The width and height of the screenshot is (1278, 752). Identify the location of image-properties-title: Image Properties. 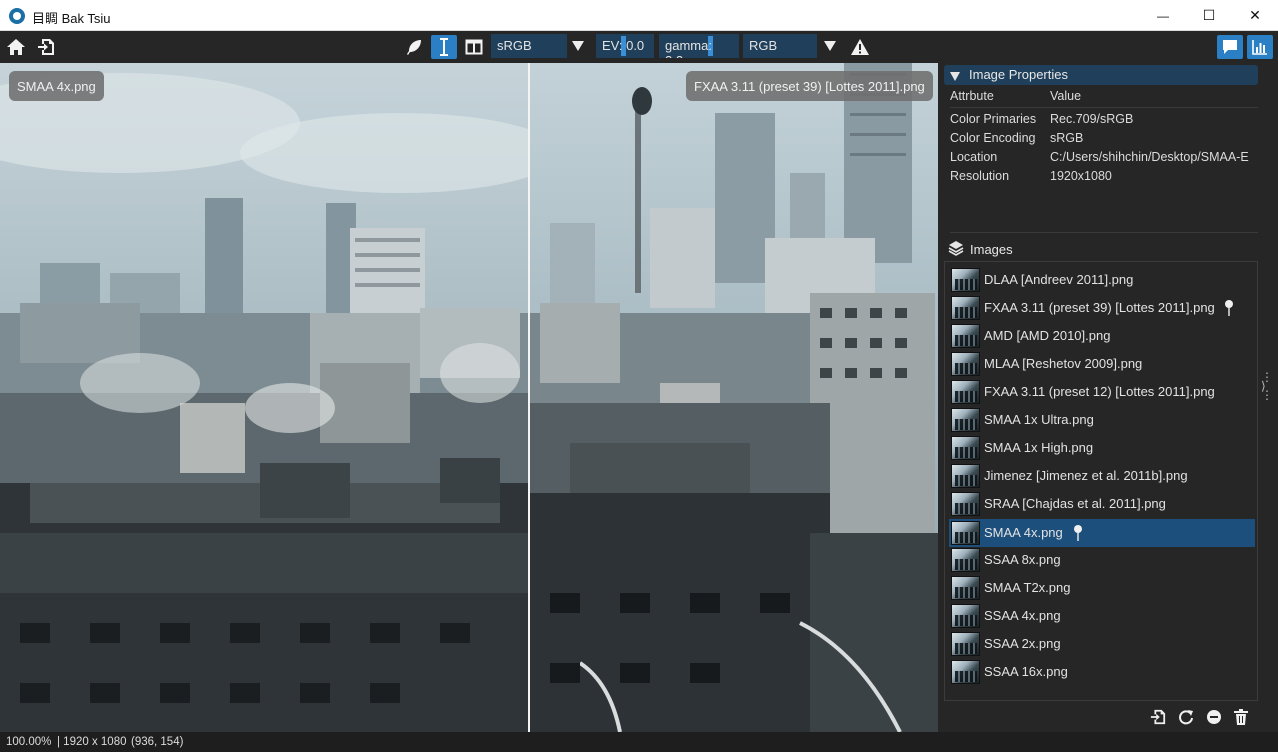
(1018, 74).